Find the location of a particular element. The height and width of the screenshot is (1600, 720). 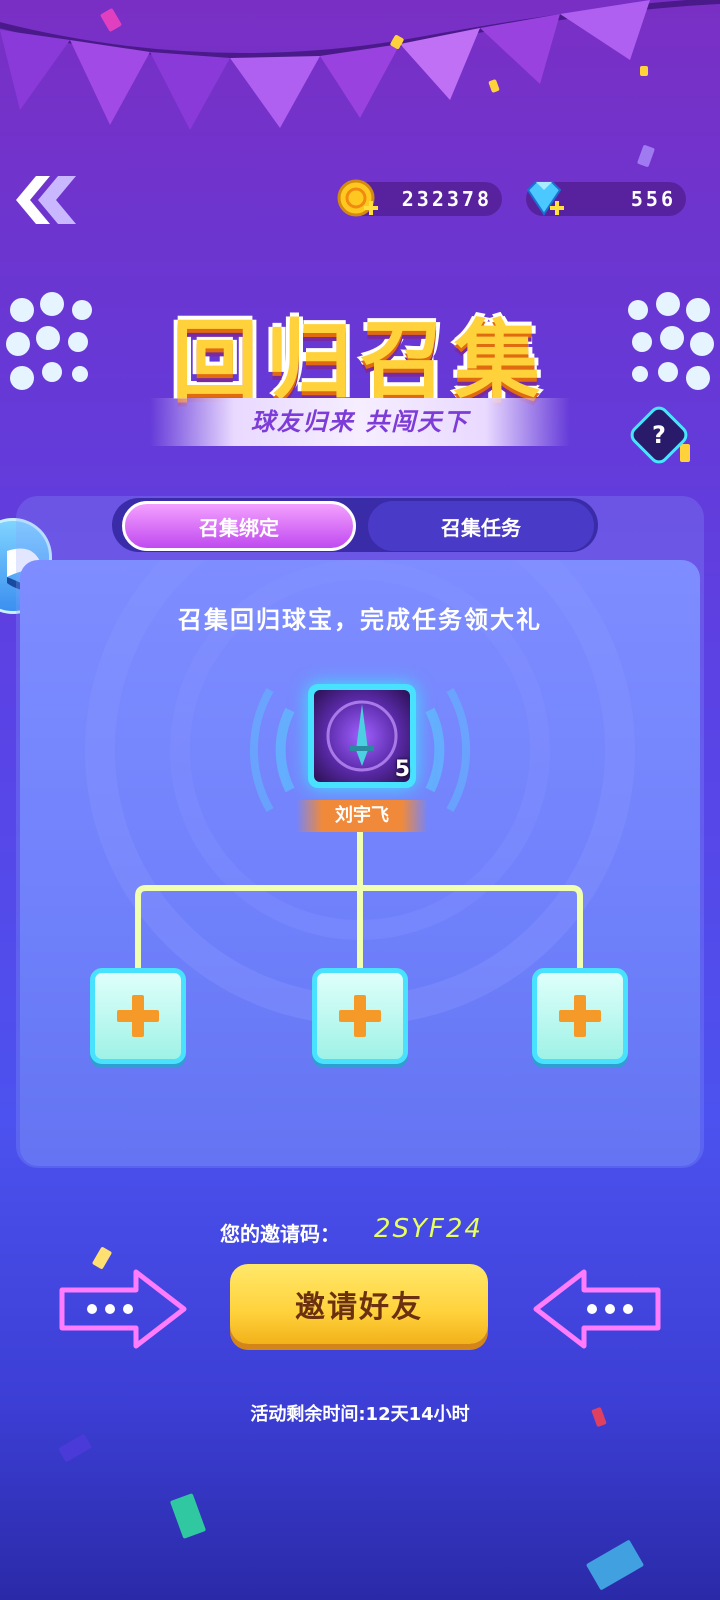

neon-arrow-right-icon is located at coordinates (123, 1309).